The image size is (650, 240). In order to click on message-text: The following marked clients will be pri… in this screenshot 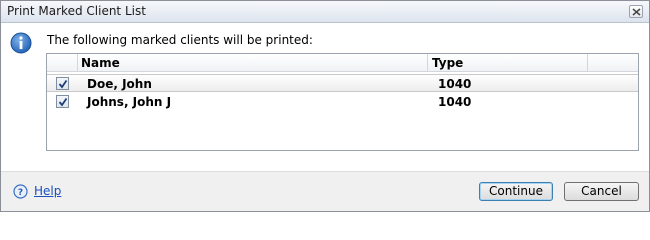, I will do `click(180, 40)`.